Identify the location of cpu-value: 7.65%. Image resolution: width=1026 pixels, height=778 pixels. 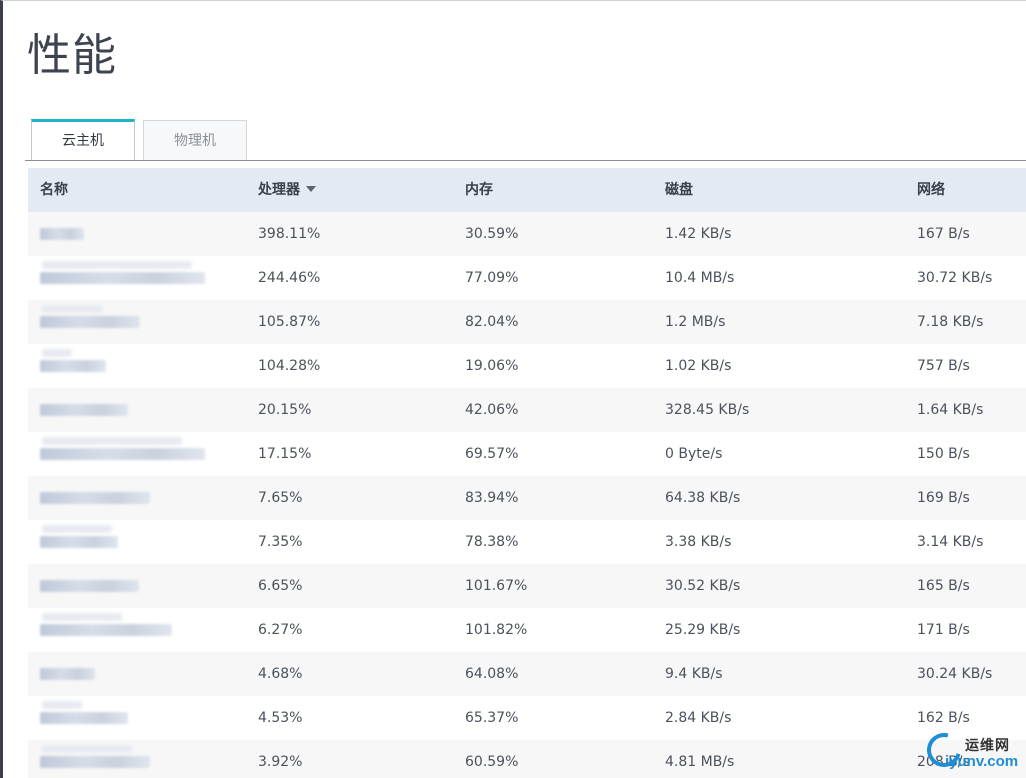
(280, 498).